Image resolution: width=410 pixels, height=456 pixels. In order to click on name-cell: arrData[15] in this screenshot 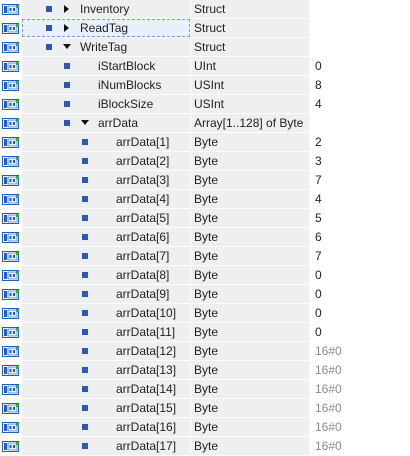, I will do `click(106, 408)`.